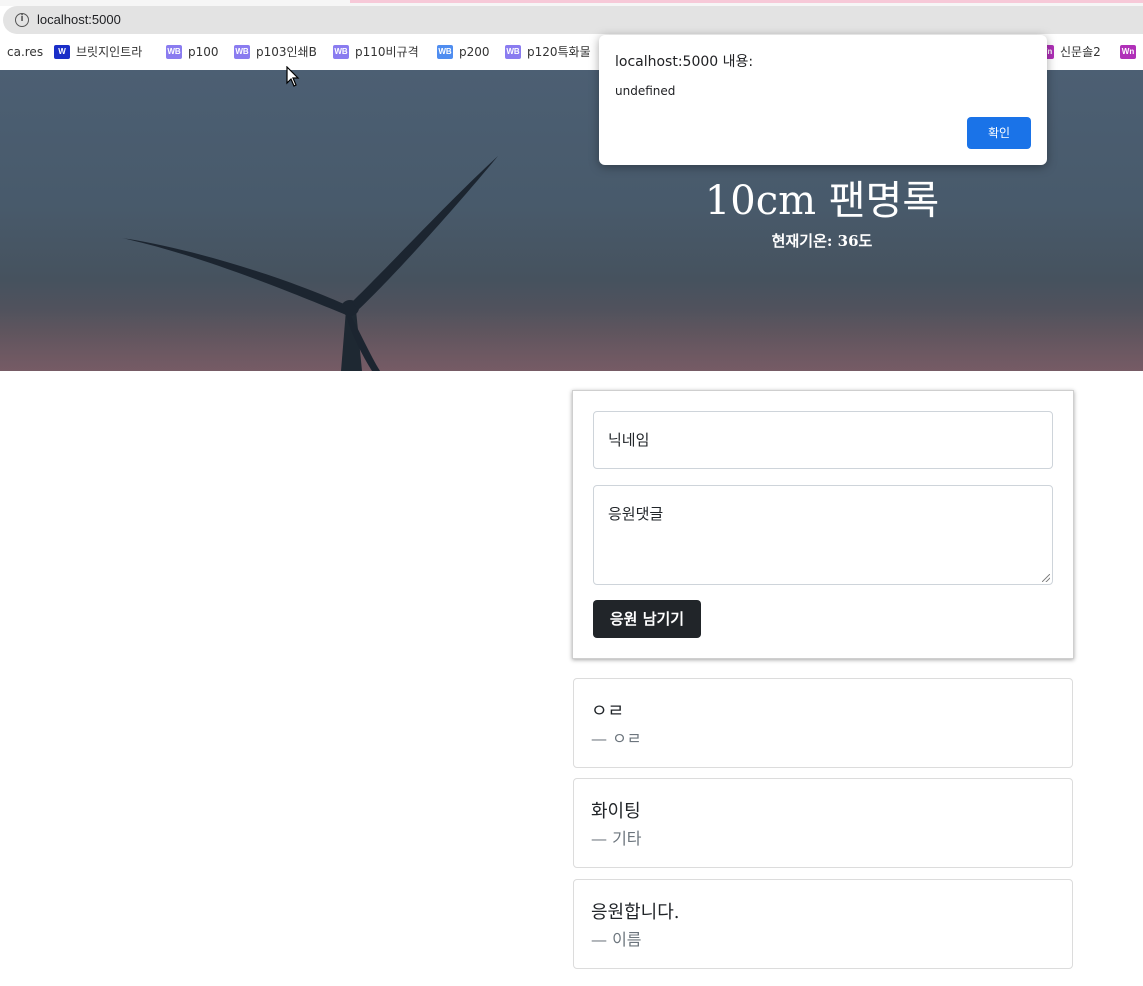 This screenshot has height=986, width=1143. Describe the element at coordinates (616, 811) in the screenshot. I see `comment-text: 화이팅` at that location.